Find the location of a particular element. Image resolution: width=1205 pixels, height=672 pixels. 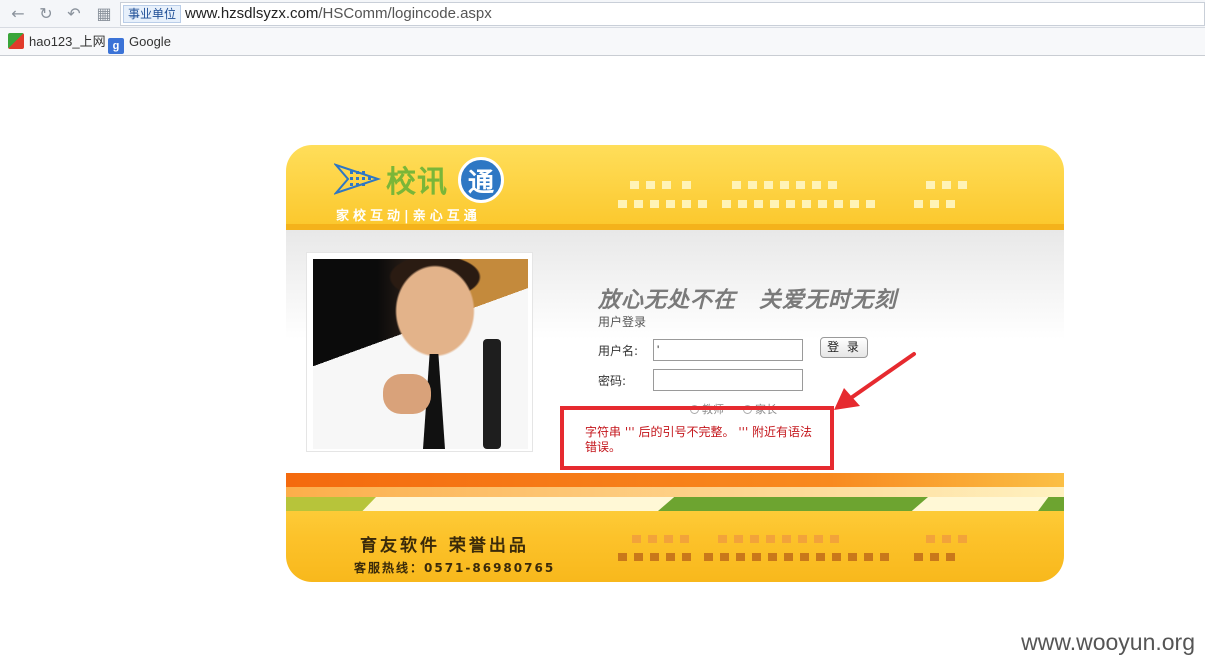

google-icon: g is located at coordinates (116, 46).